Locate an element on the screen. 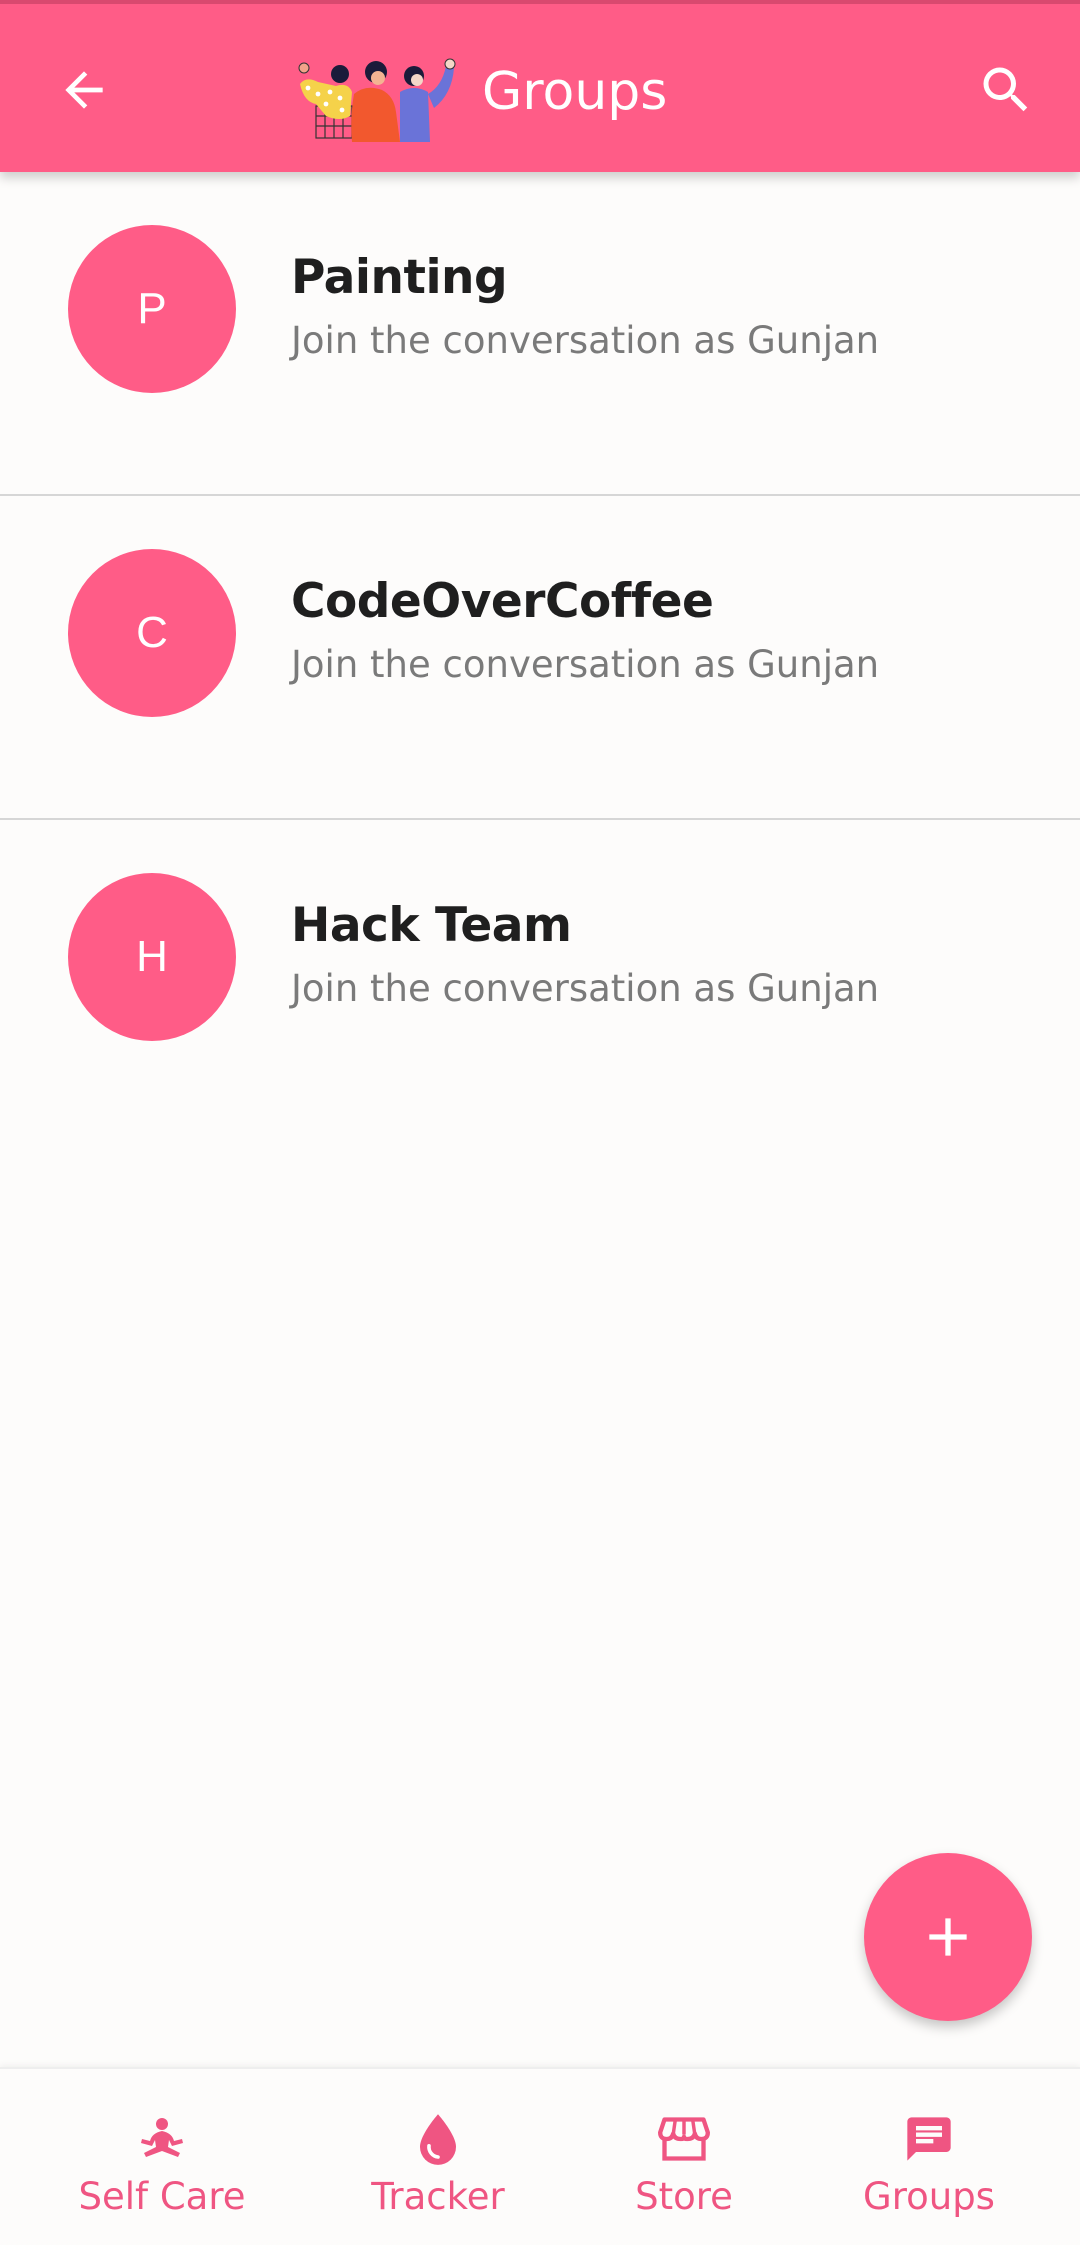 The height and width of the screenshot is (2245, 1080). nav-item-self-care: Self Care is located at coordinates (162, 2157).